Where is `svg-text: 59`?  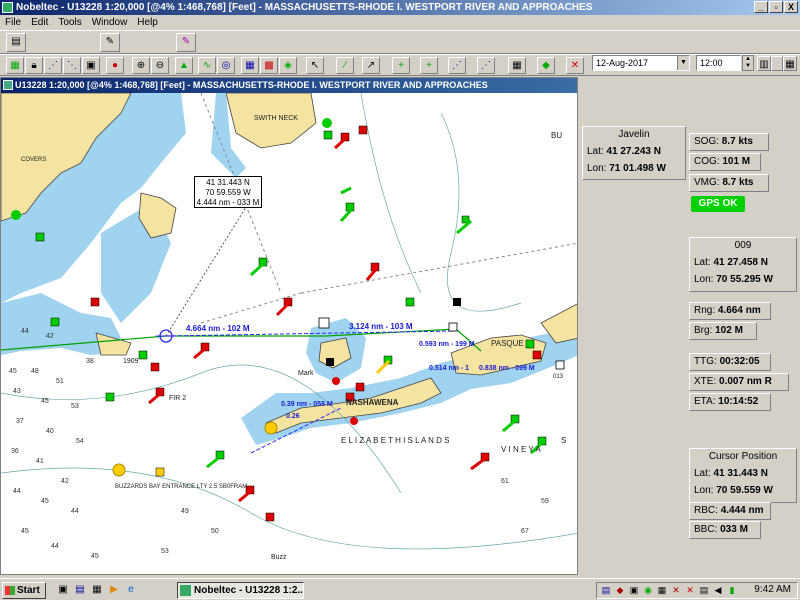 svg-text: 59 is located at coordinates (545, 501).